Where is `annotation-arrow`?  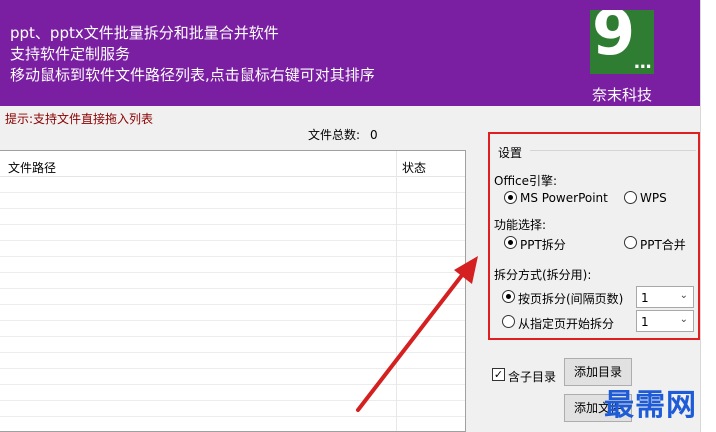 annotation-arrow is located at coordinates (417, 334).